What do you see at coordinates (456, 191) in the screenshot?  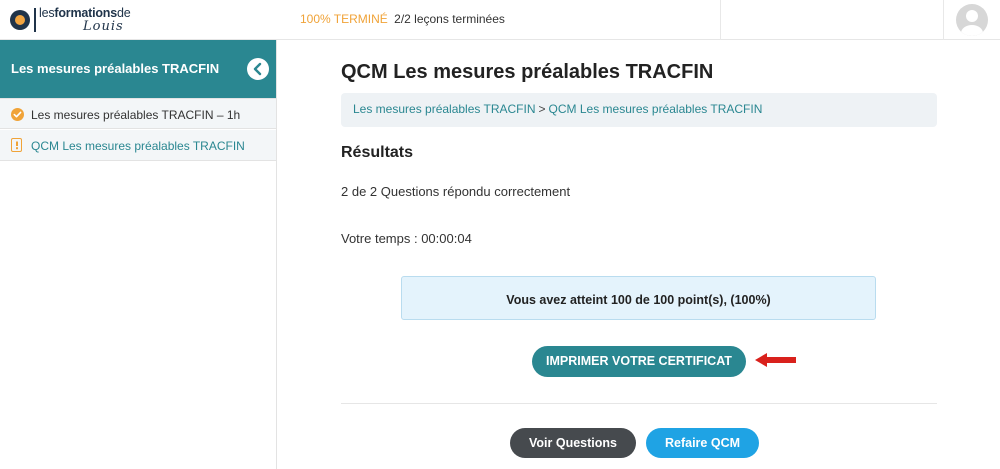 I see `answered-count: 2 de 2 Questions répondu correctement` at bounding box center [456, 191].